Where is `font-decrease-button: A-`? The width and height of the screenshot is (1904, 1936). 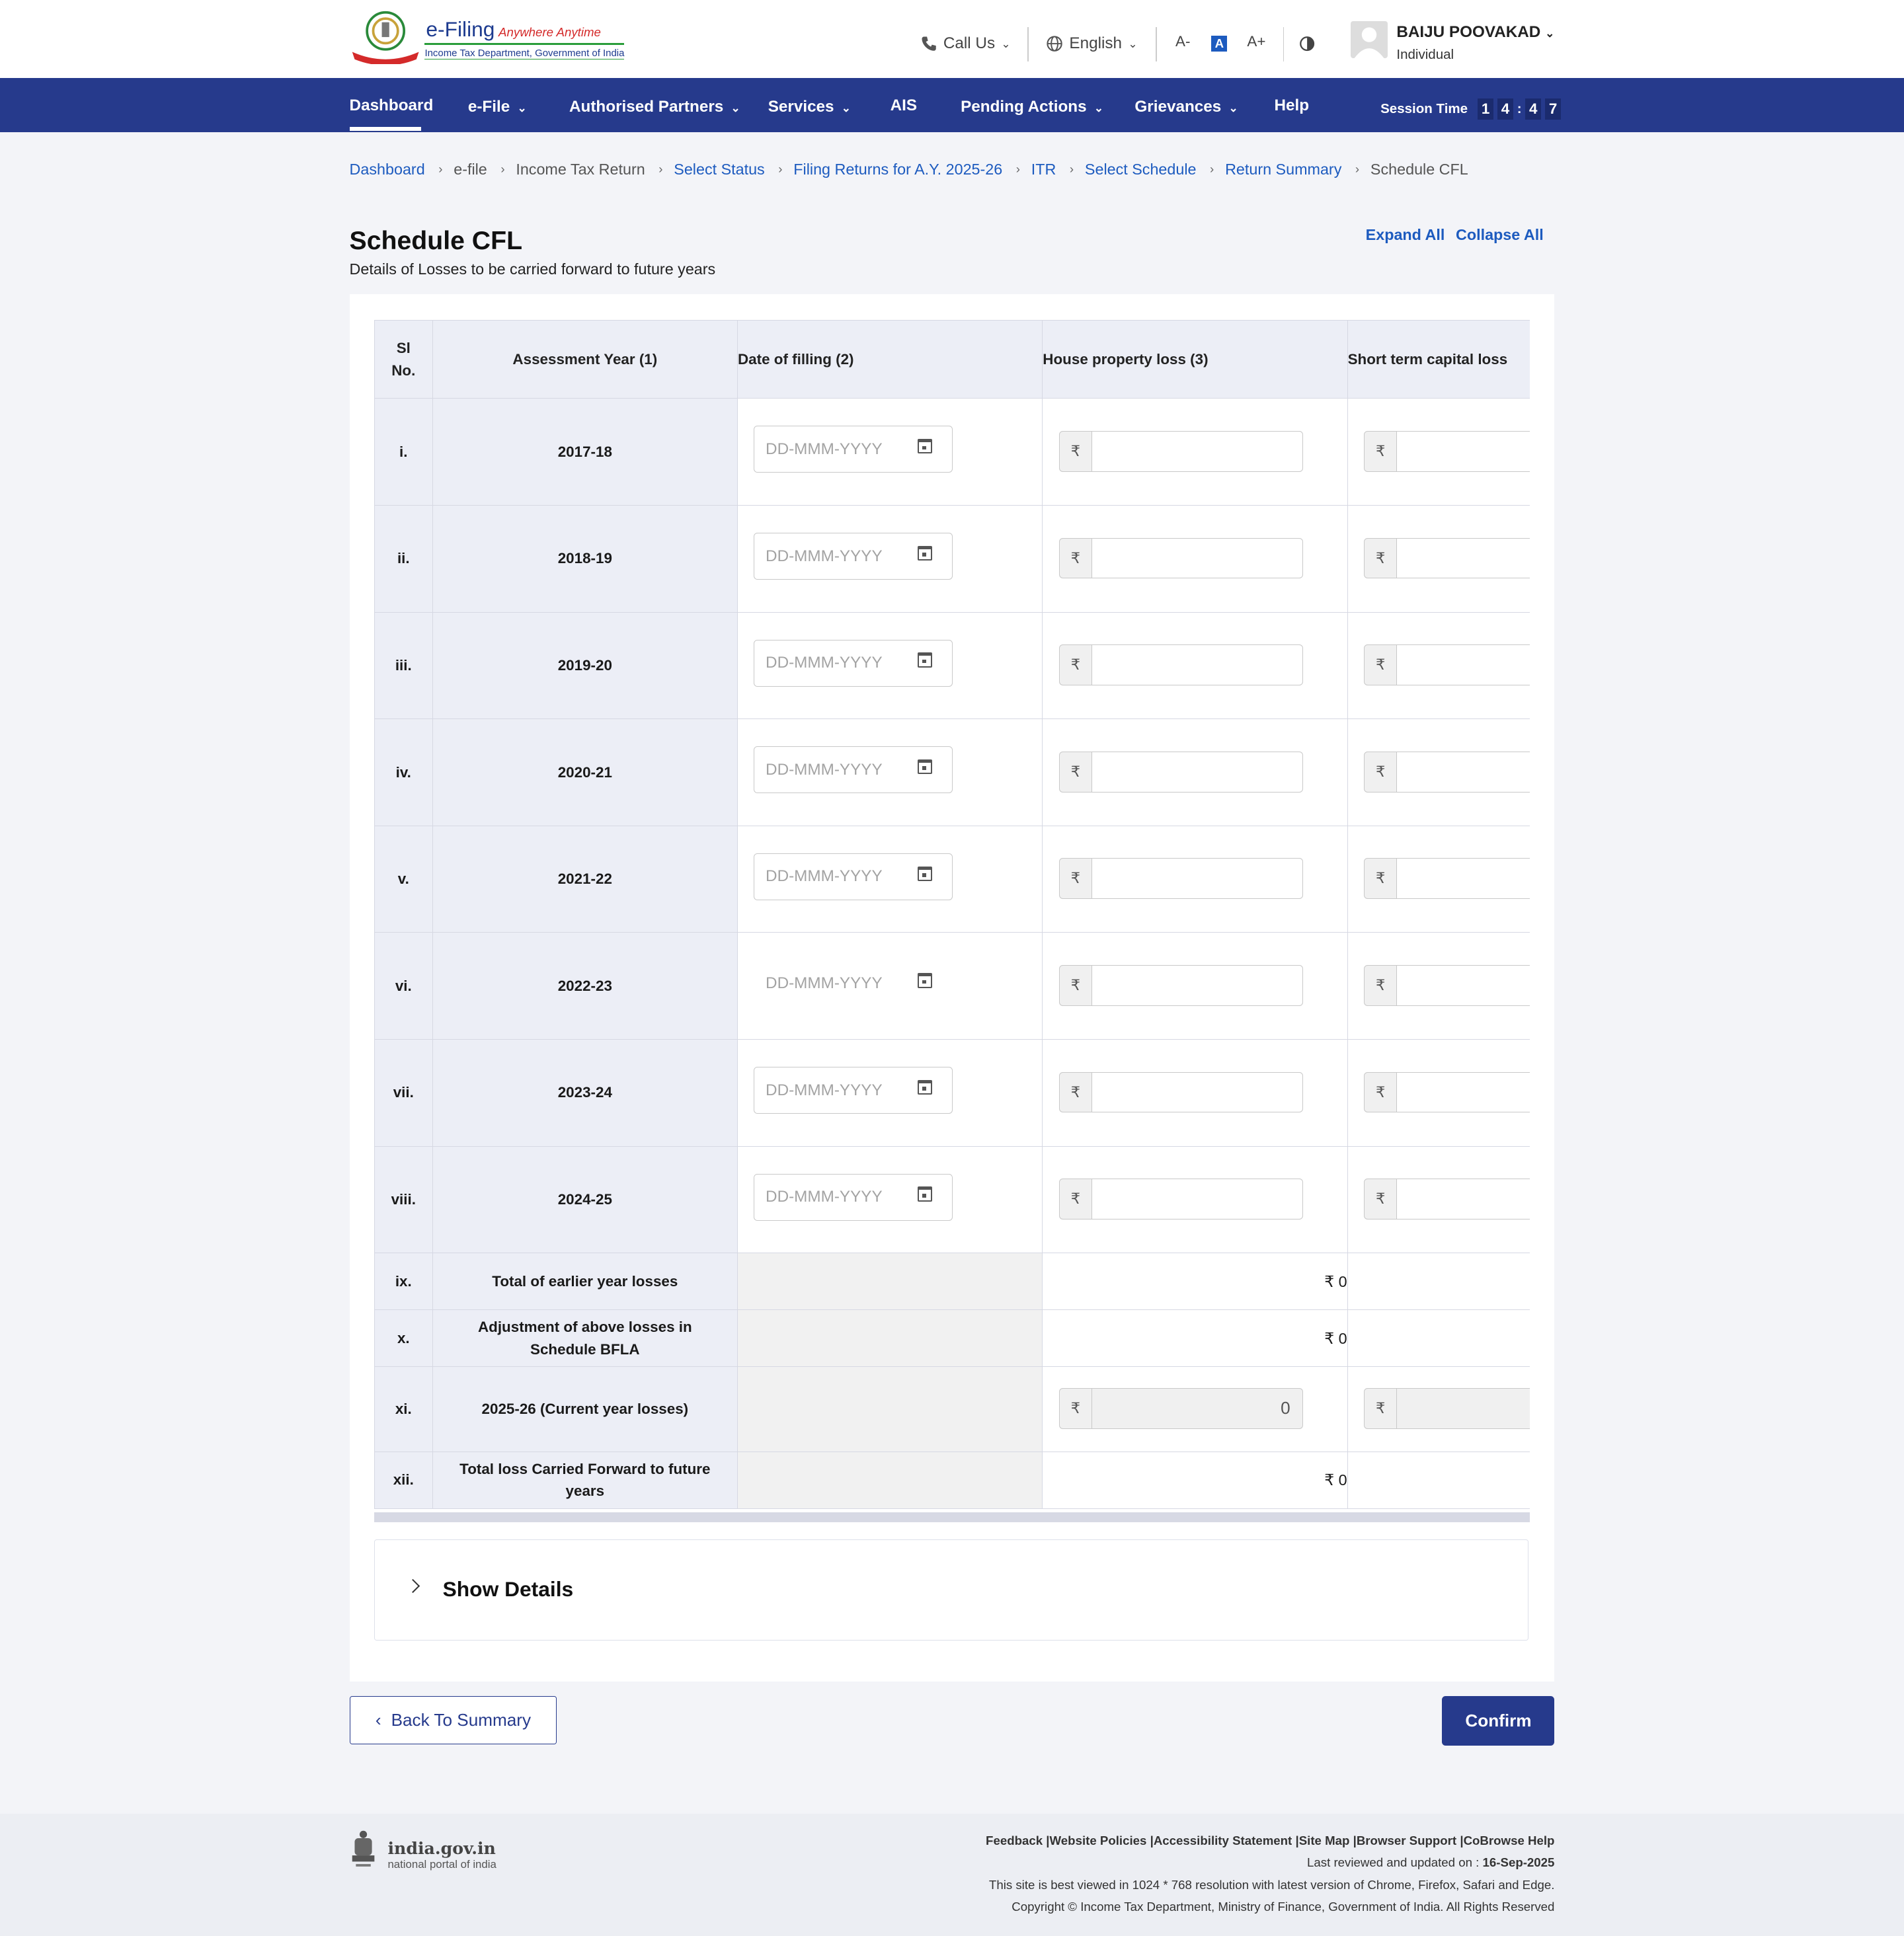 font-decrease-button: A- is located at coordinates (1182, 41).